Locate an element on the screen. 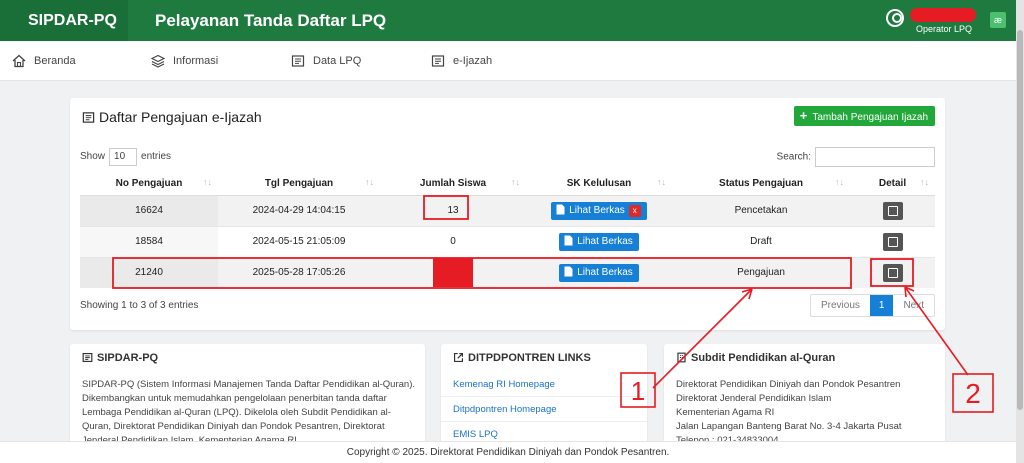 The height and width of the screenshot is (463, 1024). show-label: Show is located at coordinates (93, 156).